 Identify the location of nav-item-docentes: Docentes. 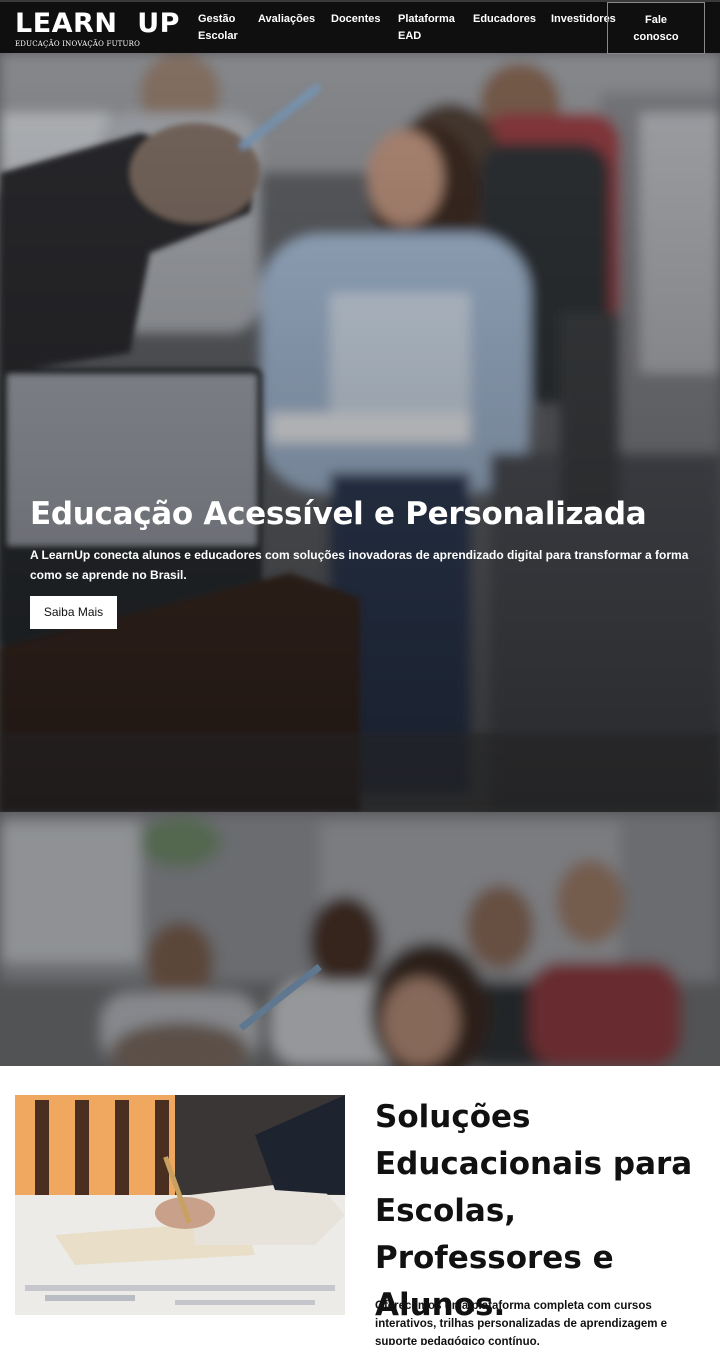
(356, 19).